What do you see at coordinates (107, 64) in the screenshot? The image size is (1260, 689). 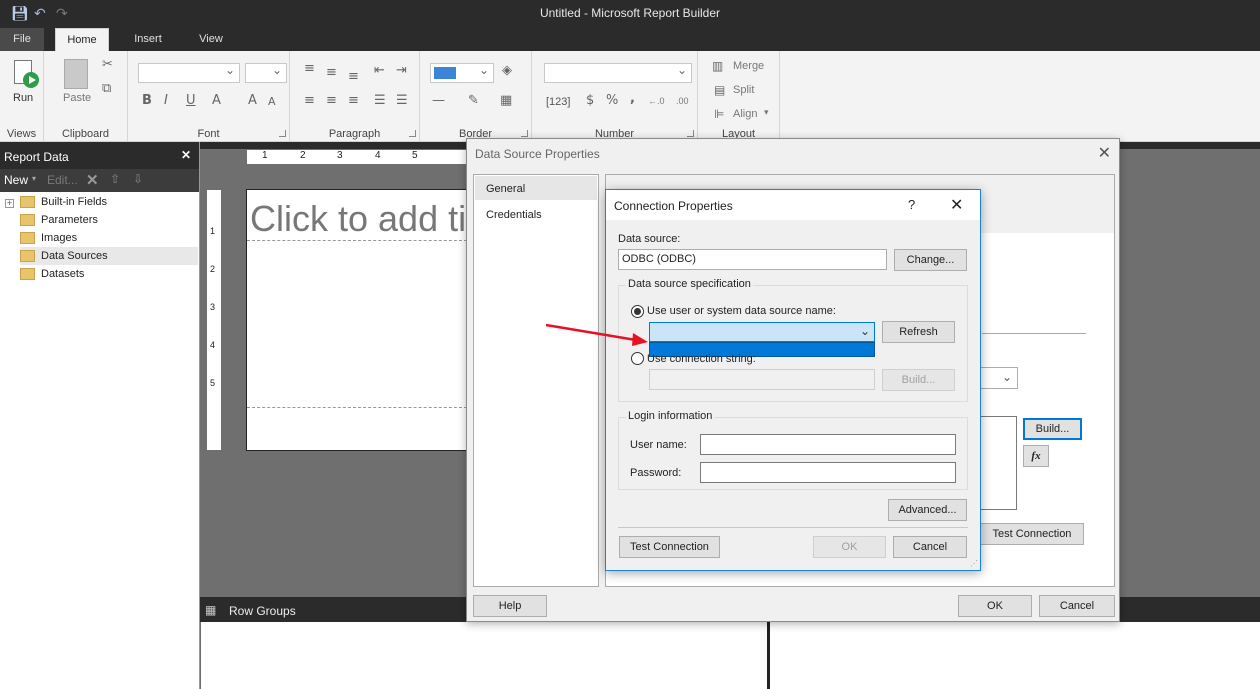 I see `cut-icon: ✂` at bounding box center [107, 64].